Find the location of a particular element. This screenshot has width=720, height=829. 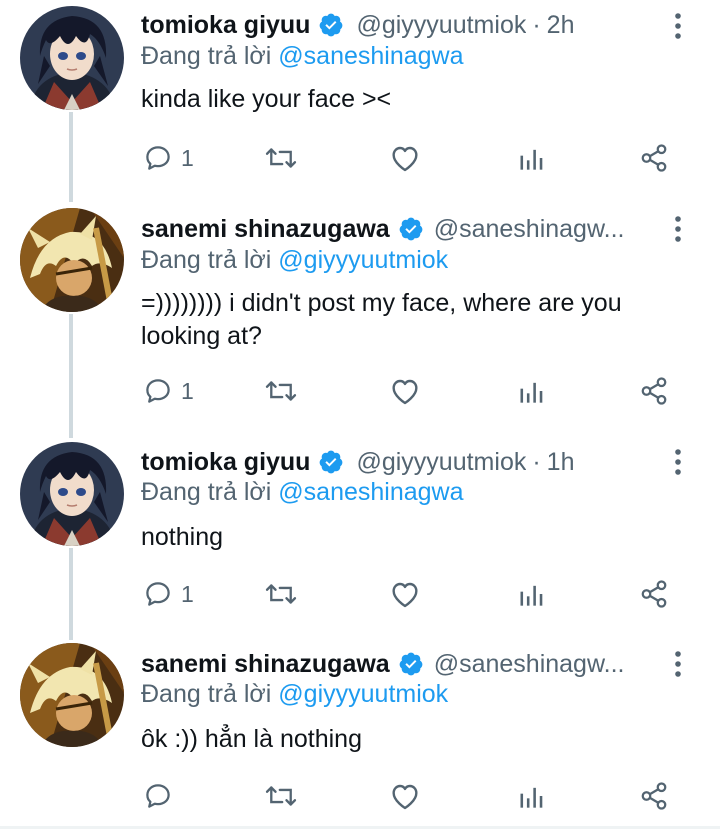

tweet-header: tomioka giyuu @giyyyuutmiok · 1h is located at coordinates (357, 462).